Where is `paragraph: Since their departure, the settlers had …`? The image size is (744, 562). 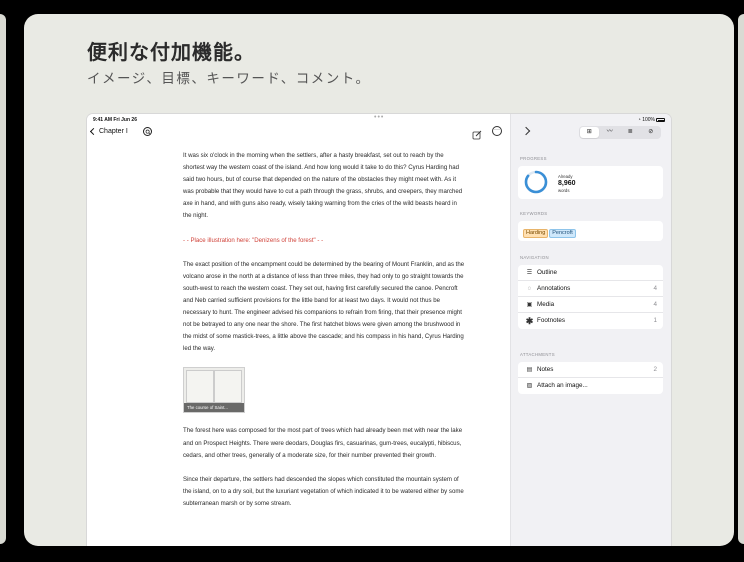 paragraph: Since their departure, the settlers had … is located at coordinates (323, 491).